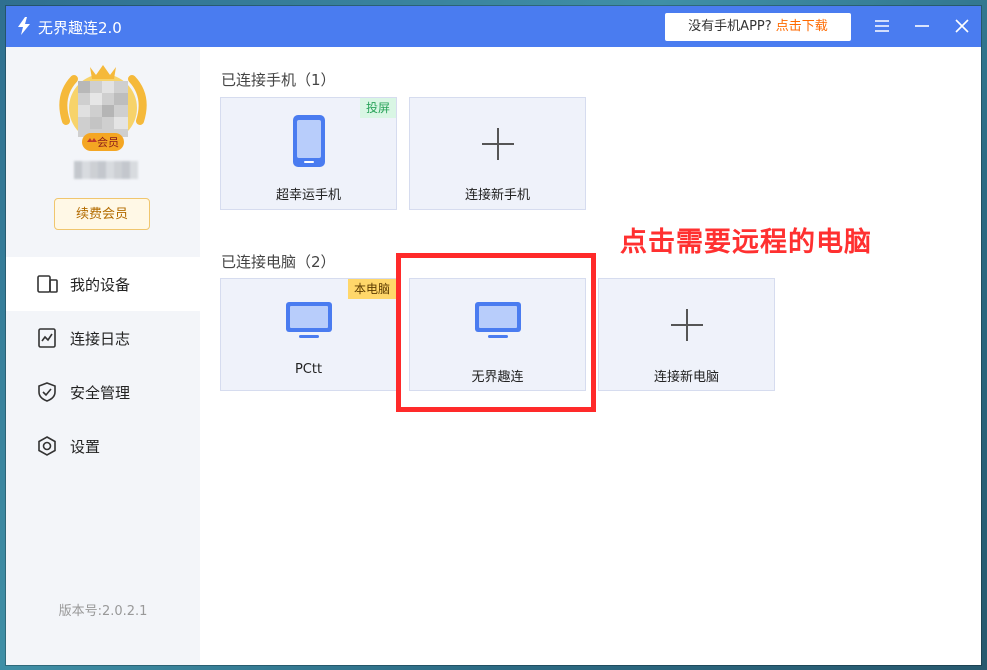  What do you see at coordinates (278, 80) in the screenshot?
I see `phones-section-title: 已连接手机（1）` at bounding box center [278, 80].